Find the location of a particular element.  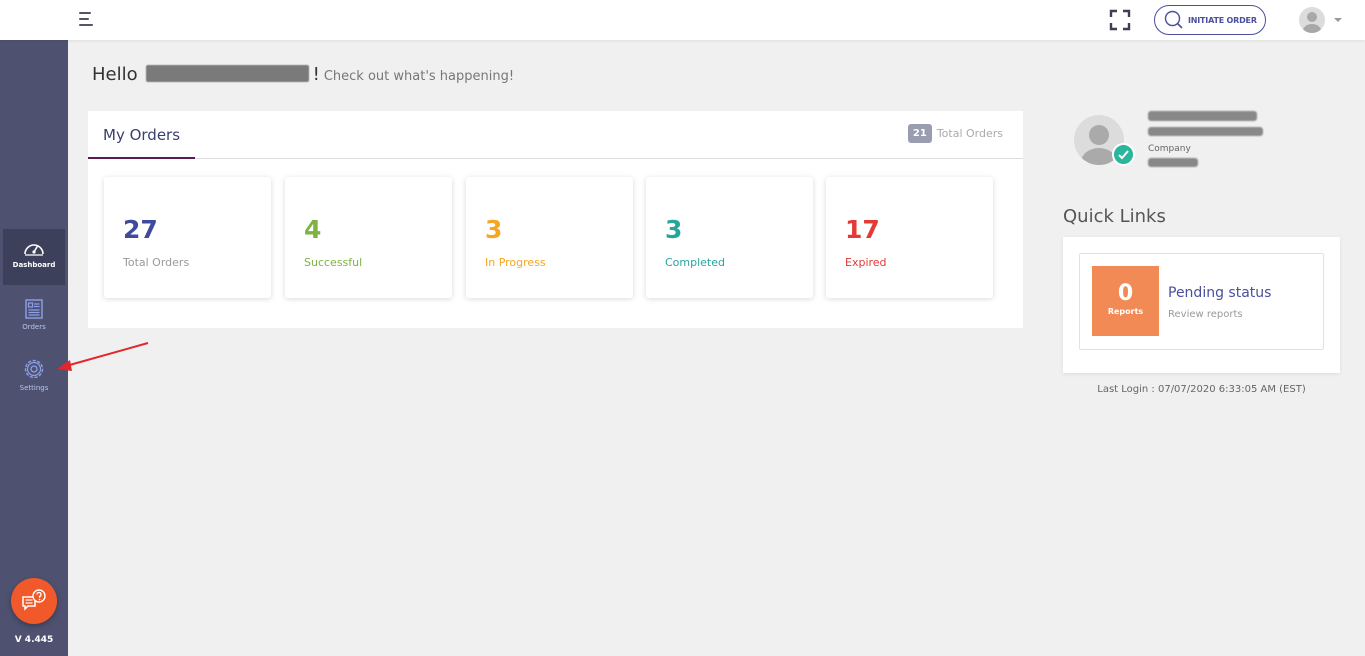

quick-links-panel: 0 Reports Pending status Review reports is located at coordinates (1201, 305).